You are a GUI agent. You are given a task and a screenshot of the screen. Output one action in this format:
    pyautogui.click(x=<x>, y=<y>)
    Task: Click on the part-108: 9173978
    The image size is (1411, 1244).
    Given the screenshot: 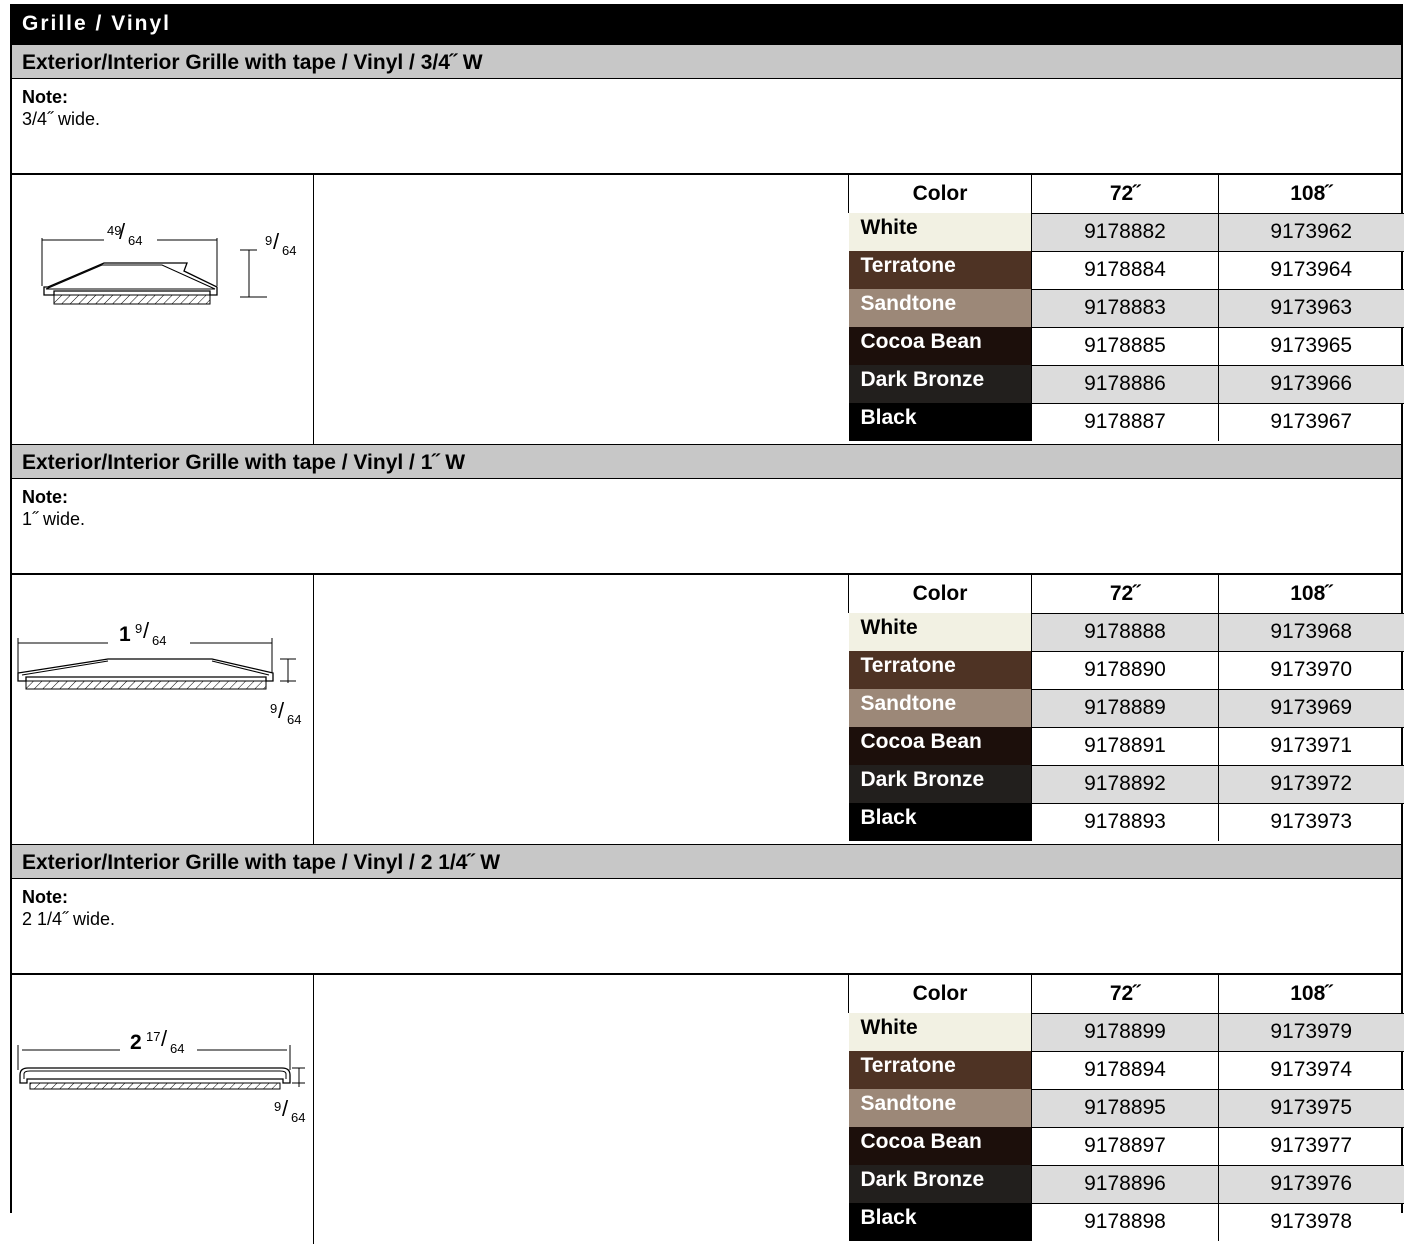 What is the action you would take?
    pyautogui.click(x=1311, y=1221)
    